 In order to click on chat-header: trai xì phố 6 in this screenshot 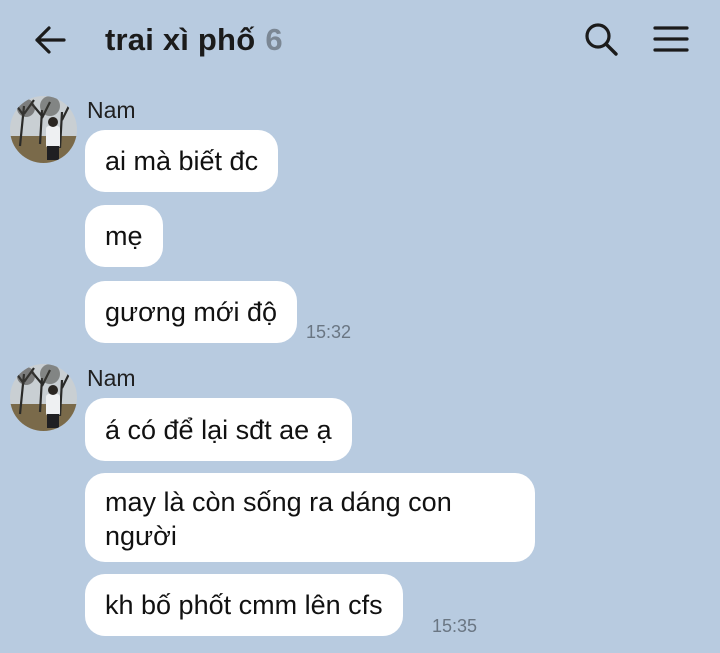, I will do `click(360, 40)`.